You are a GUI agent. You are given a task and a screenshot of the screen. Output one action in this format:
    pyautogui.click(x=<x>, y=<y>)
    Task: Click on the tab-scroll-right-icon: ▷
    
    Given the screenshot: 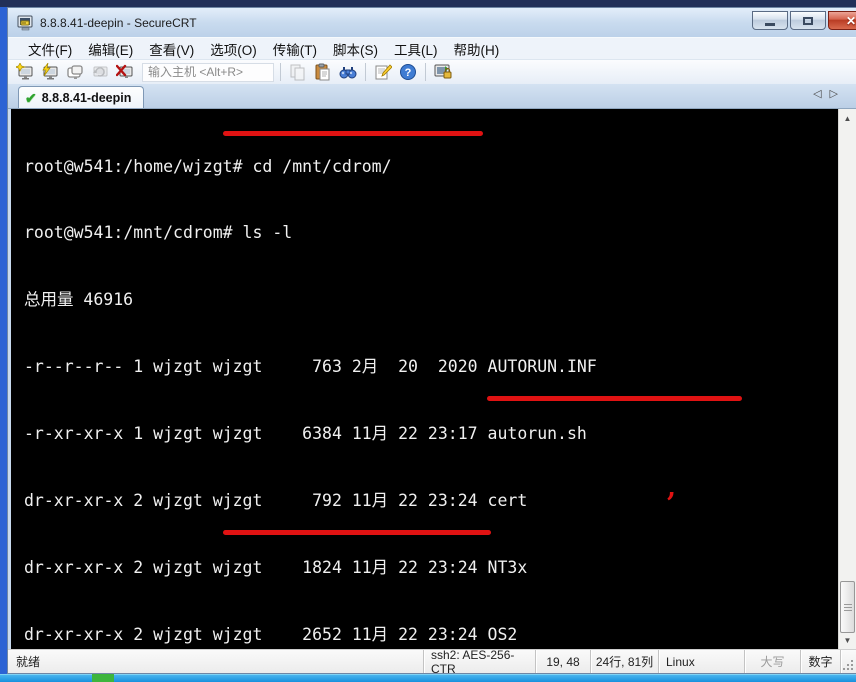 What is the action you would take?
    pyautogui.click(x=834, y=94)
    